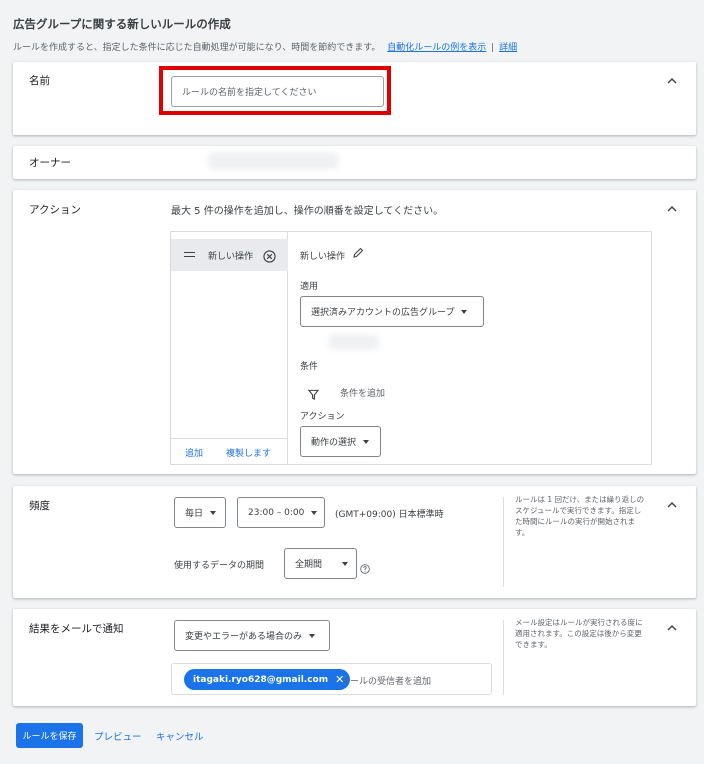 The image size is (704, 764). Describe the element at coordinates (366, 441) in the screenshot. I see `action-select-caret-icon` at that location.